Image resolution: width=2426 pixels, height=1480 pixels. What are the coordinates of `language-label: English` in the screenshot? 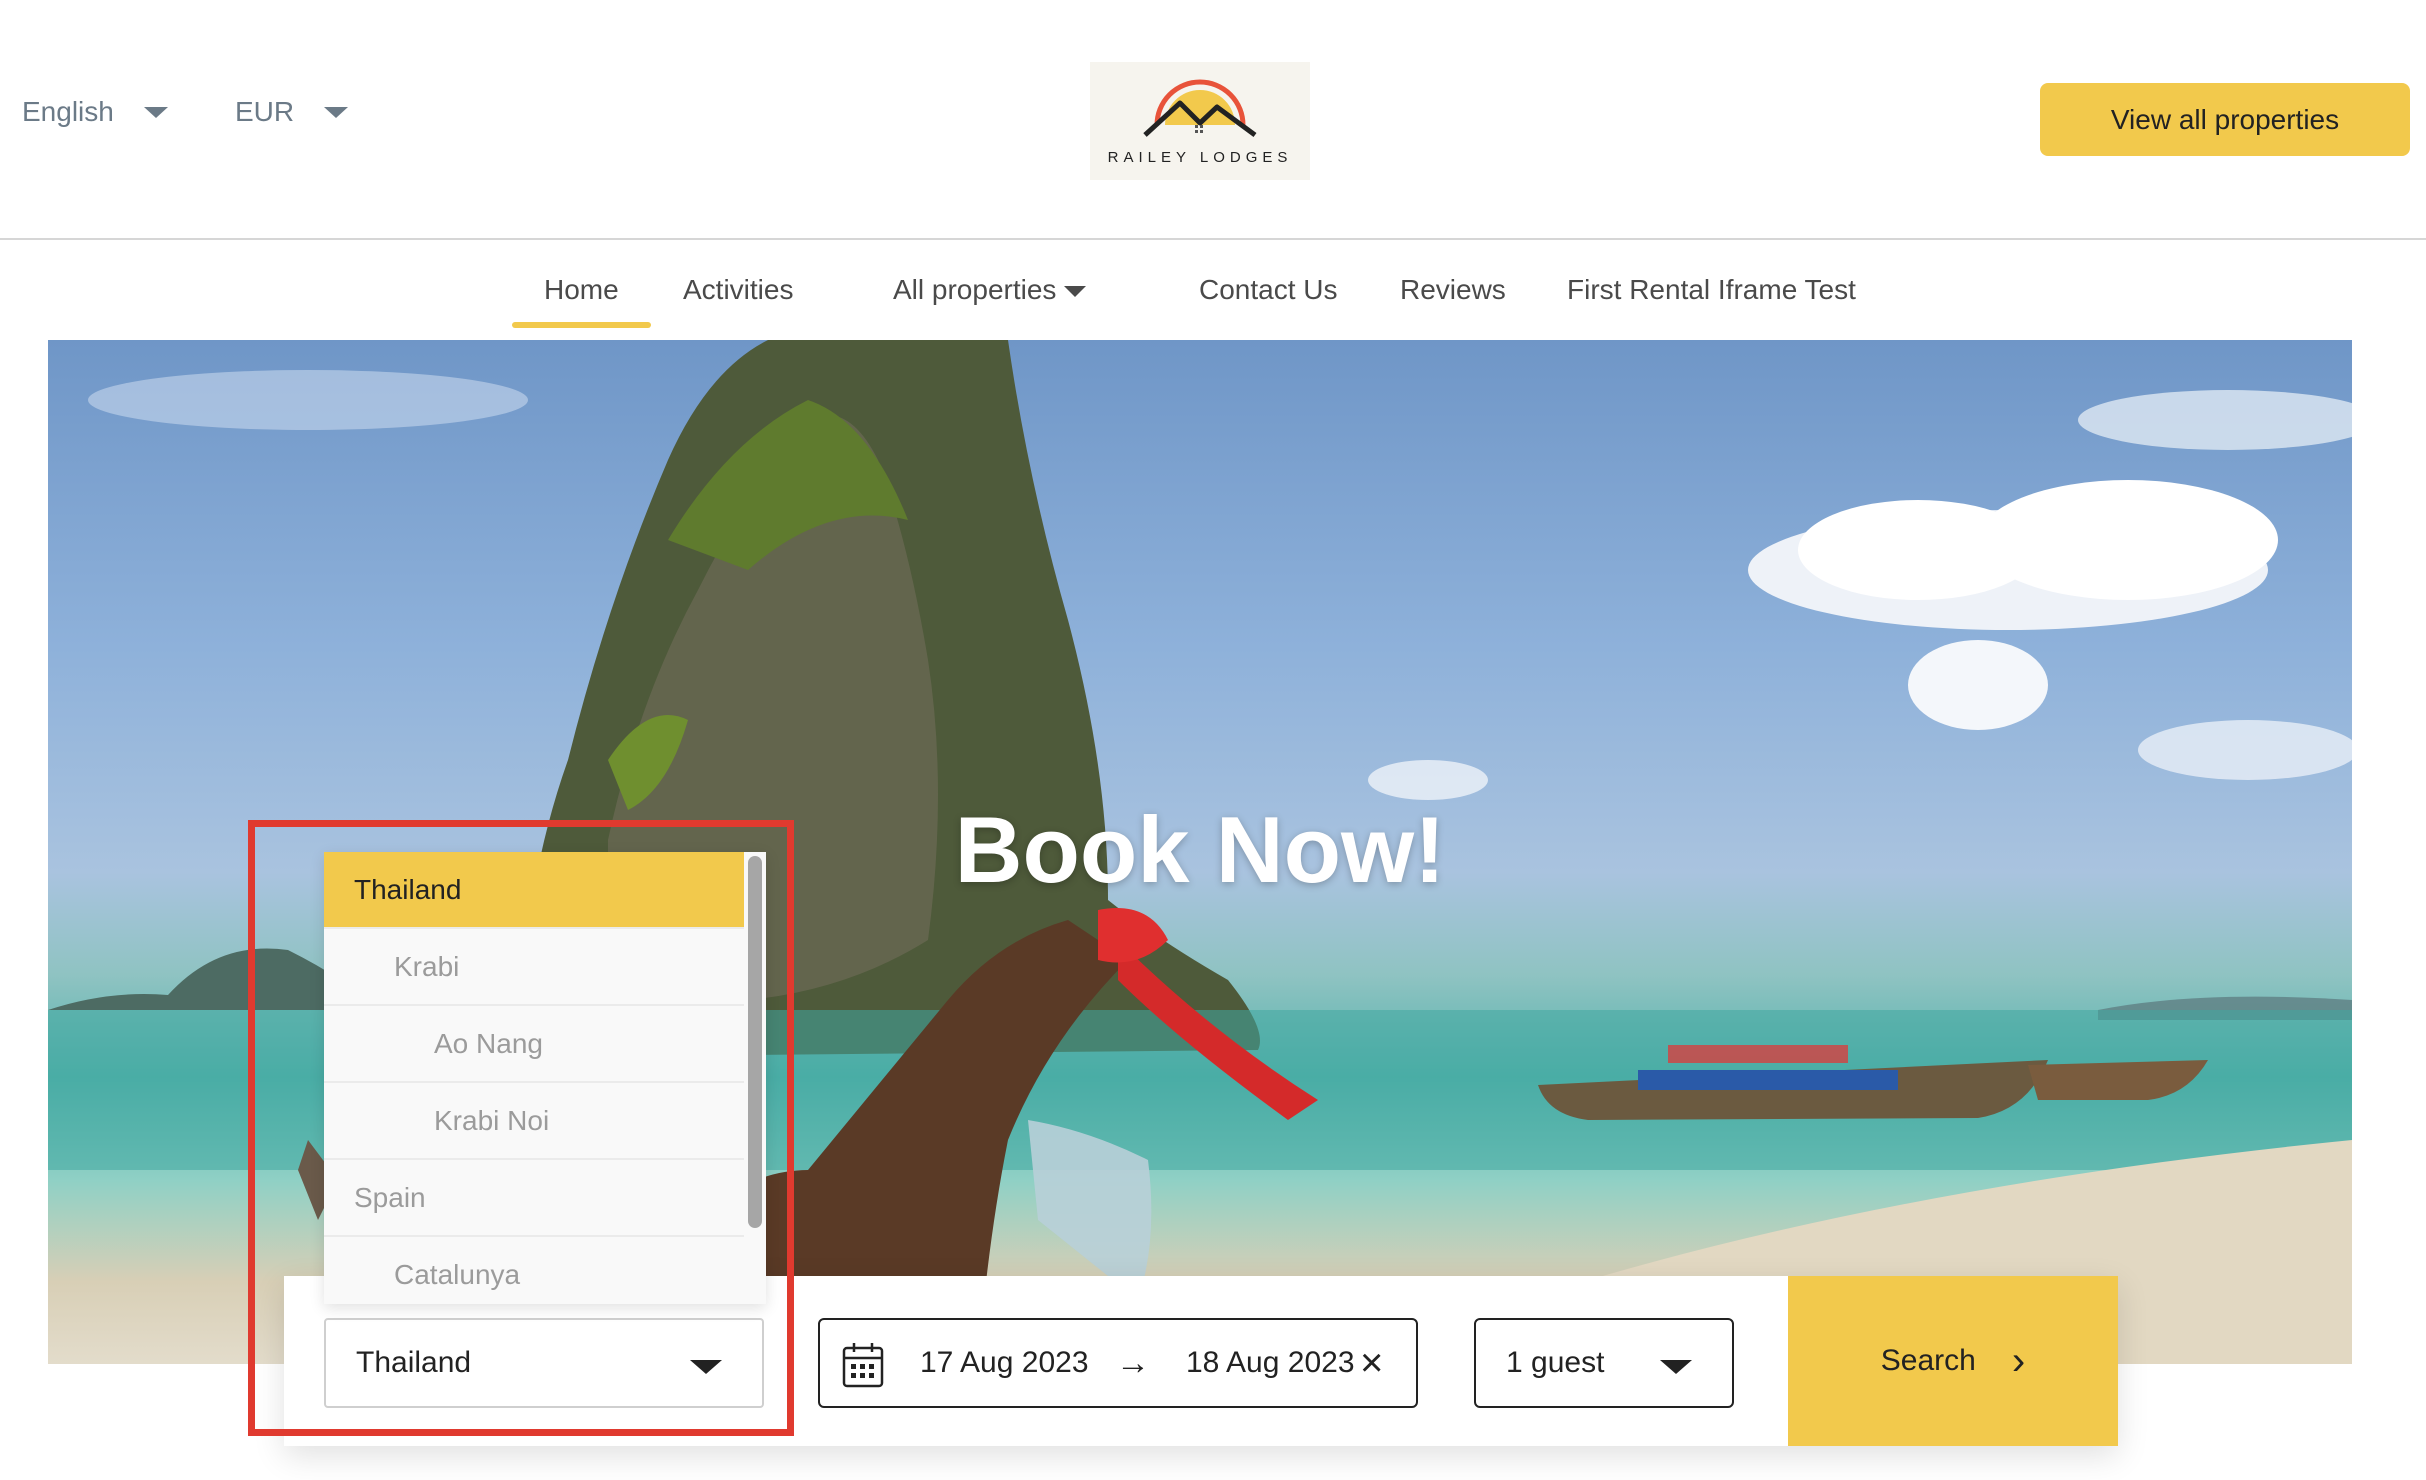 It's located at (68, 111).